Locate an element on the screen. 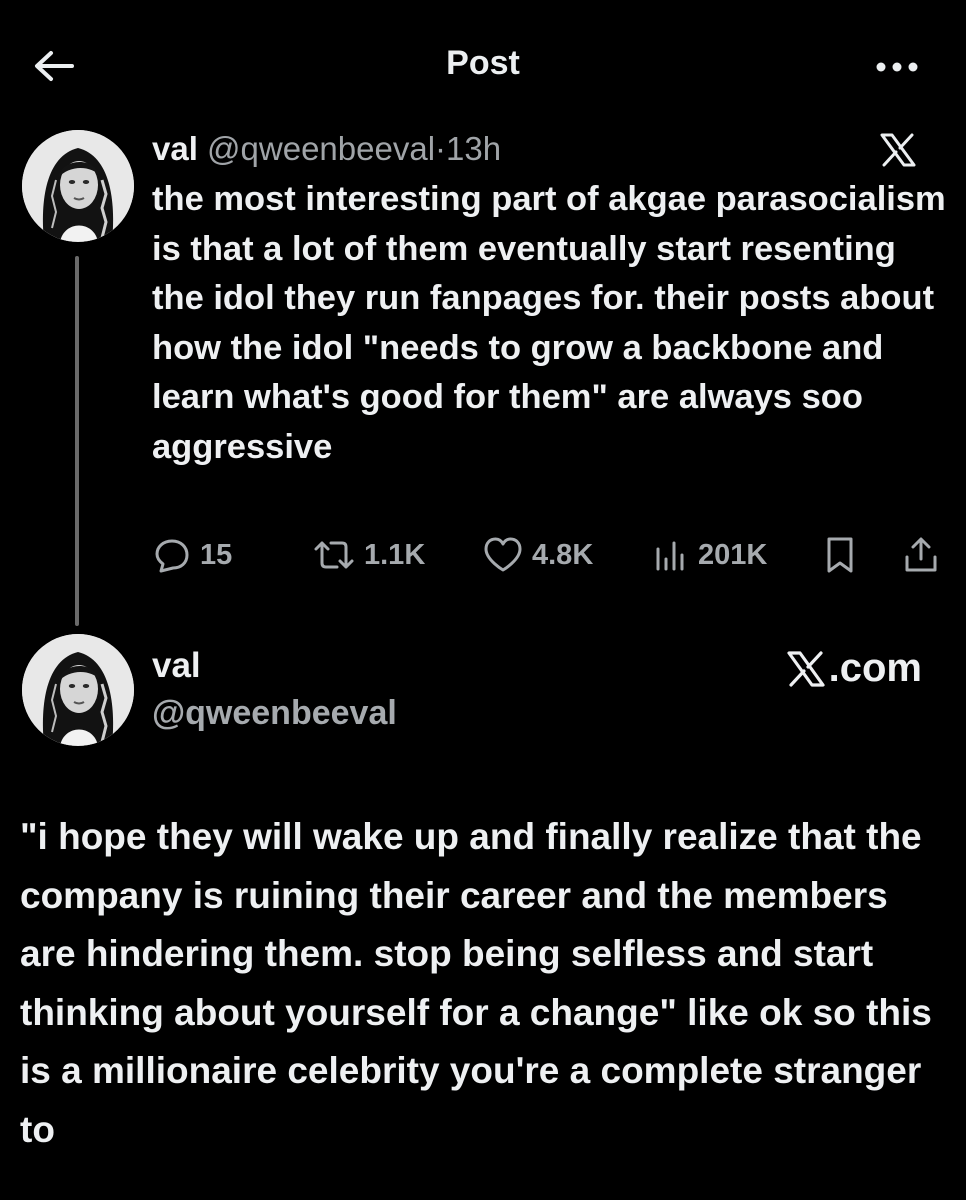 This screenshot has height=1200, width=966. repost-count: 1.1K is located at coordinates (395, 554).